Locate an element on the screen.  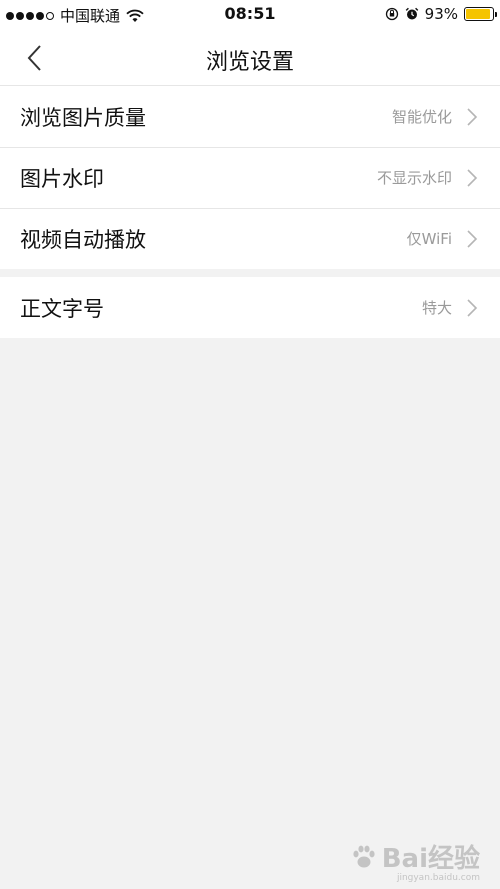
settings-group-text: 正文字号 特大 is located at coordinates (250, 307).